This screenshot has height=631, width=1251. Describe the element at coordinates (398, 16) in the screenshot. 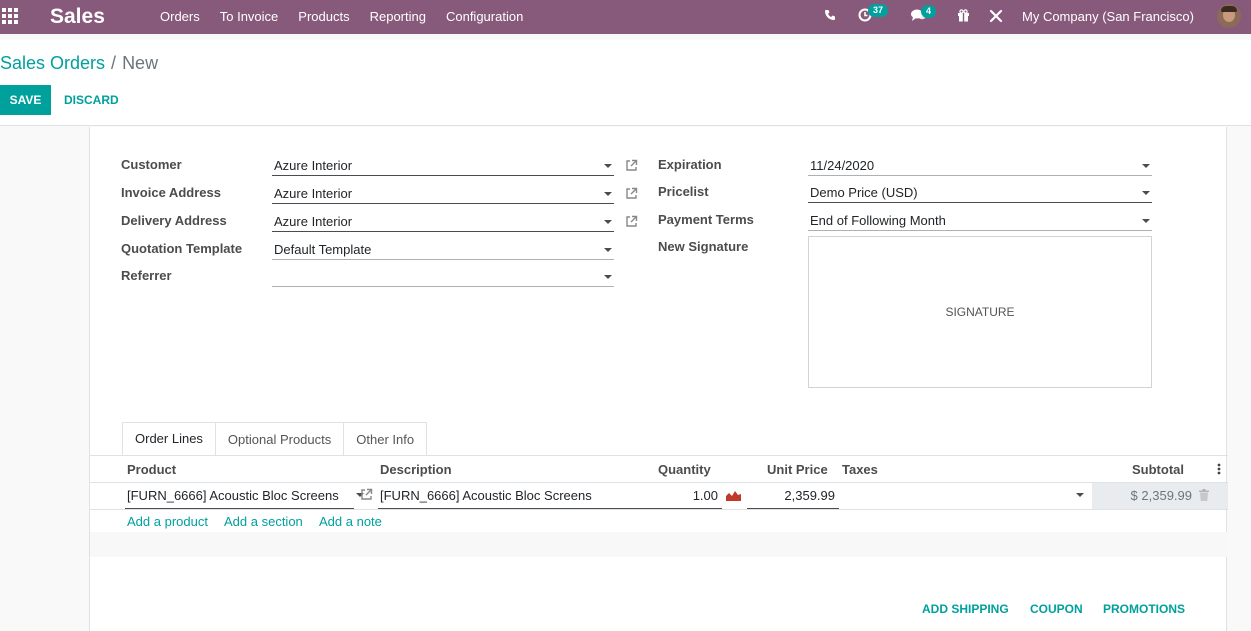

I see `menu-reporting: Reporting` at that location.